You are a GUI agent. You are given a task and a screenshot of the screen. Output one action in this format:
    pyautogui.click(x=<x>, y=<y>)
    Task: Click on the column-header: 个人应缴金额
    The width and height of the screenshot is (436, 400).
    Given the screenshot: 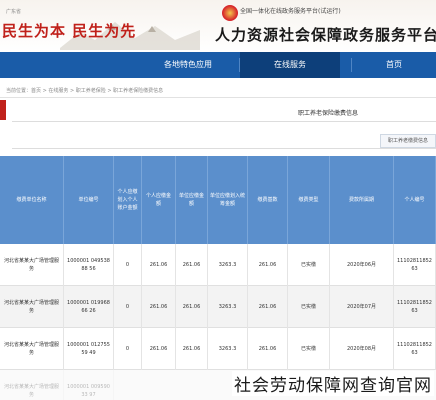 What is the action you would take?
    pyautogui.click(x=159, y=200)
    